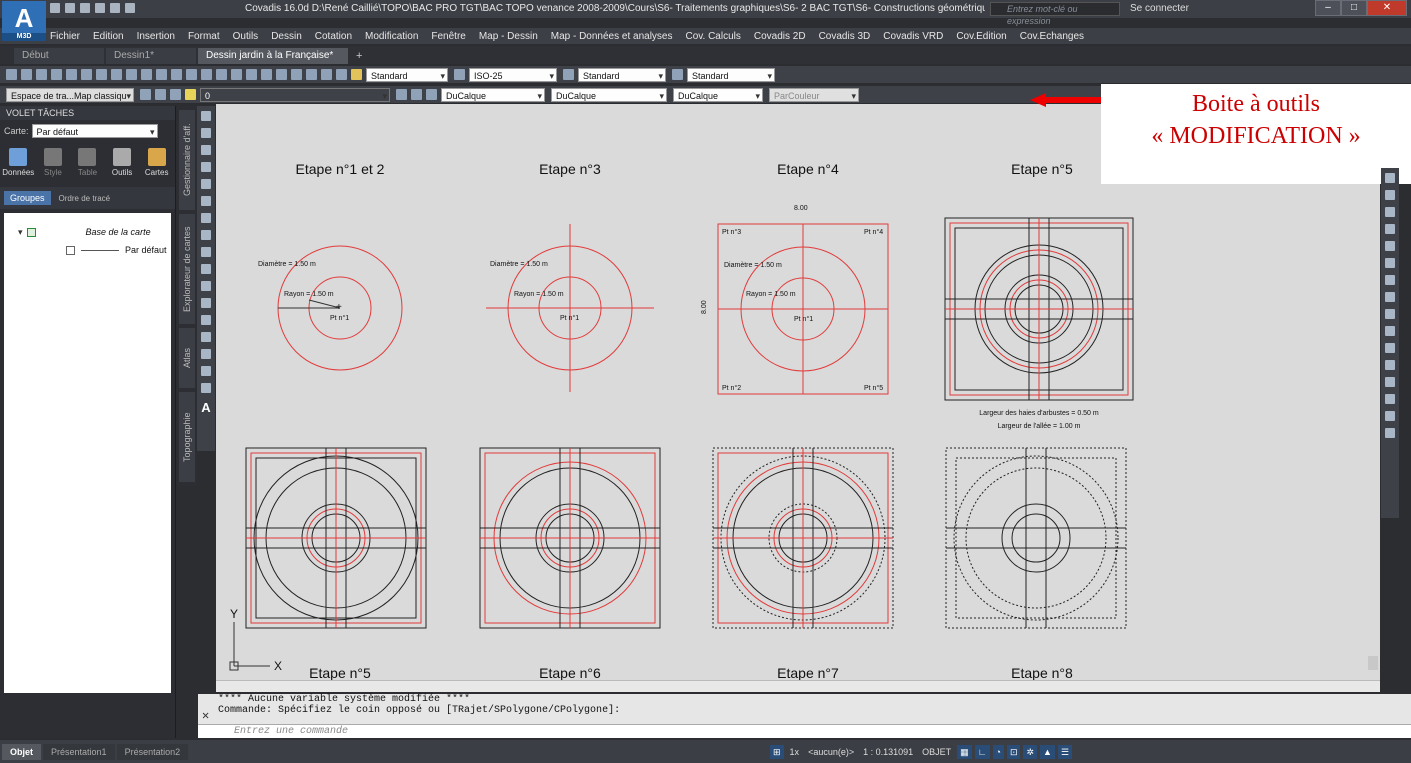 The height and width of the screenshot is (763, 1411). What do you see at coordinates (187, 269) in the screenshot?
I see `tab-explorateur: Explorateur de cartes` at bounding box center [187, 269].